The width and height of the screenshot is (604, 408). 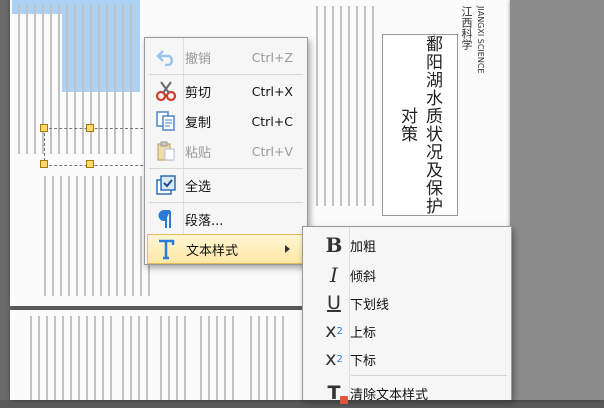 I want to click on article-title-box: 鄱阳湖水质状况及保护对策, so click(x=420, y=125).